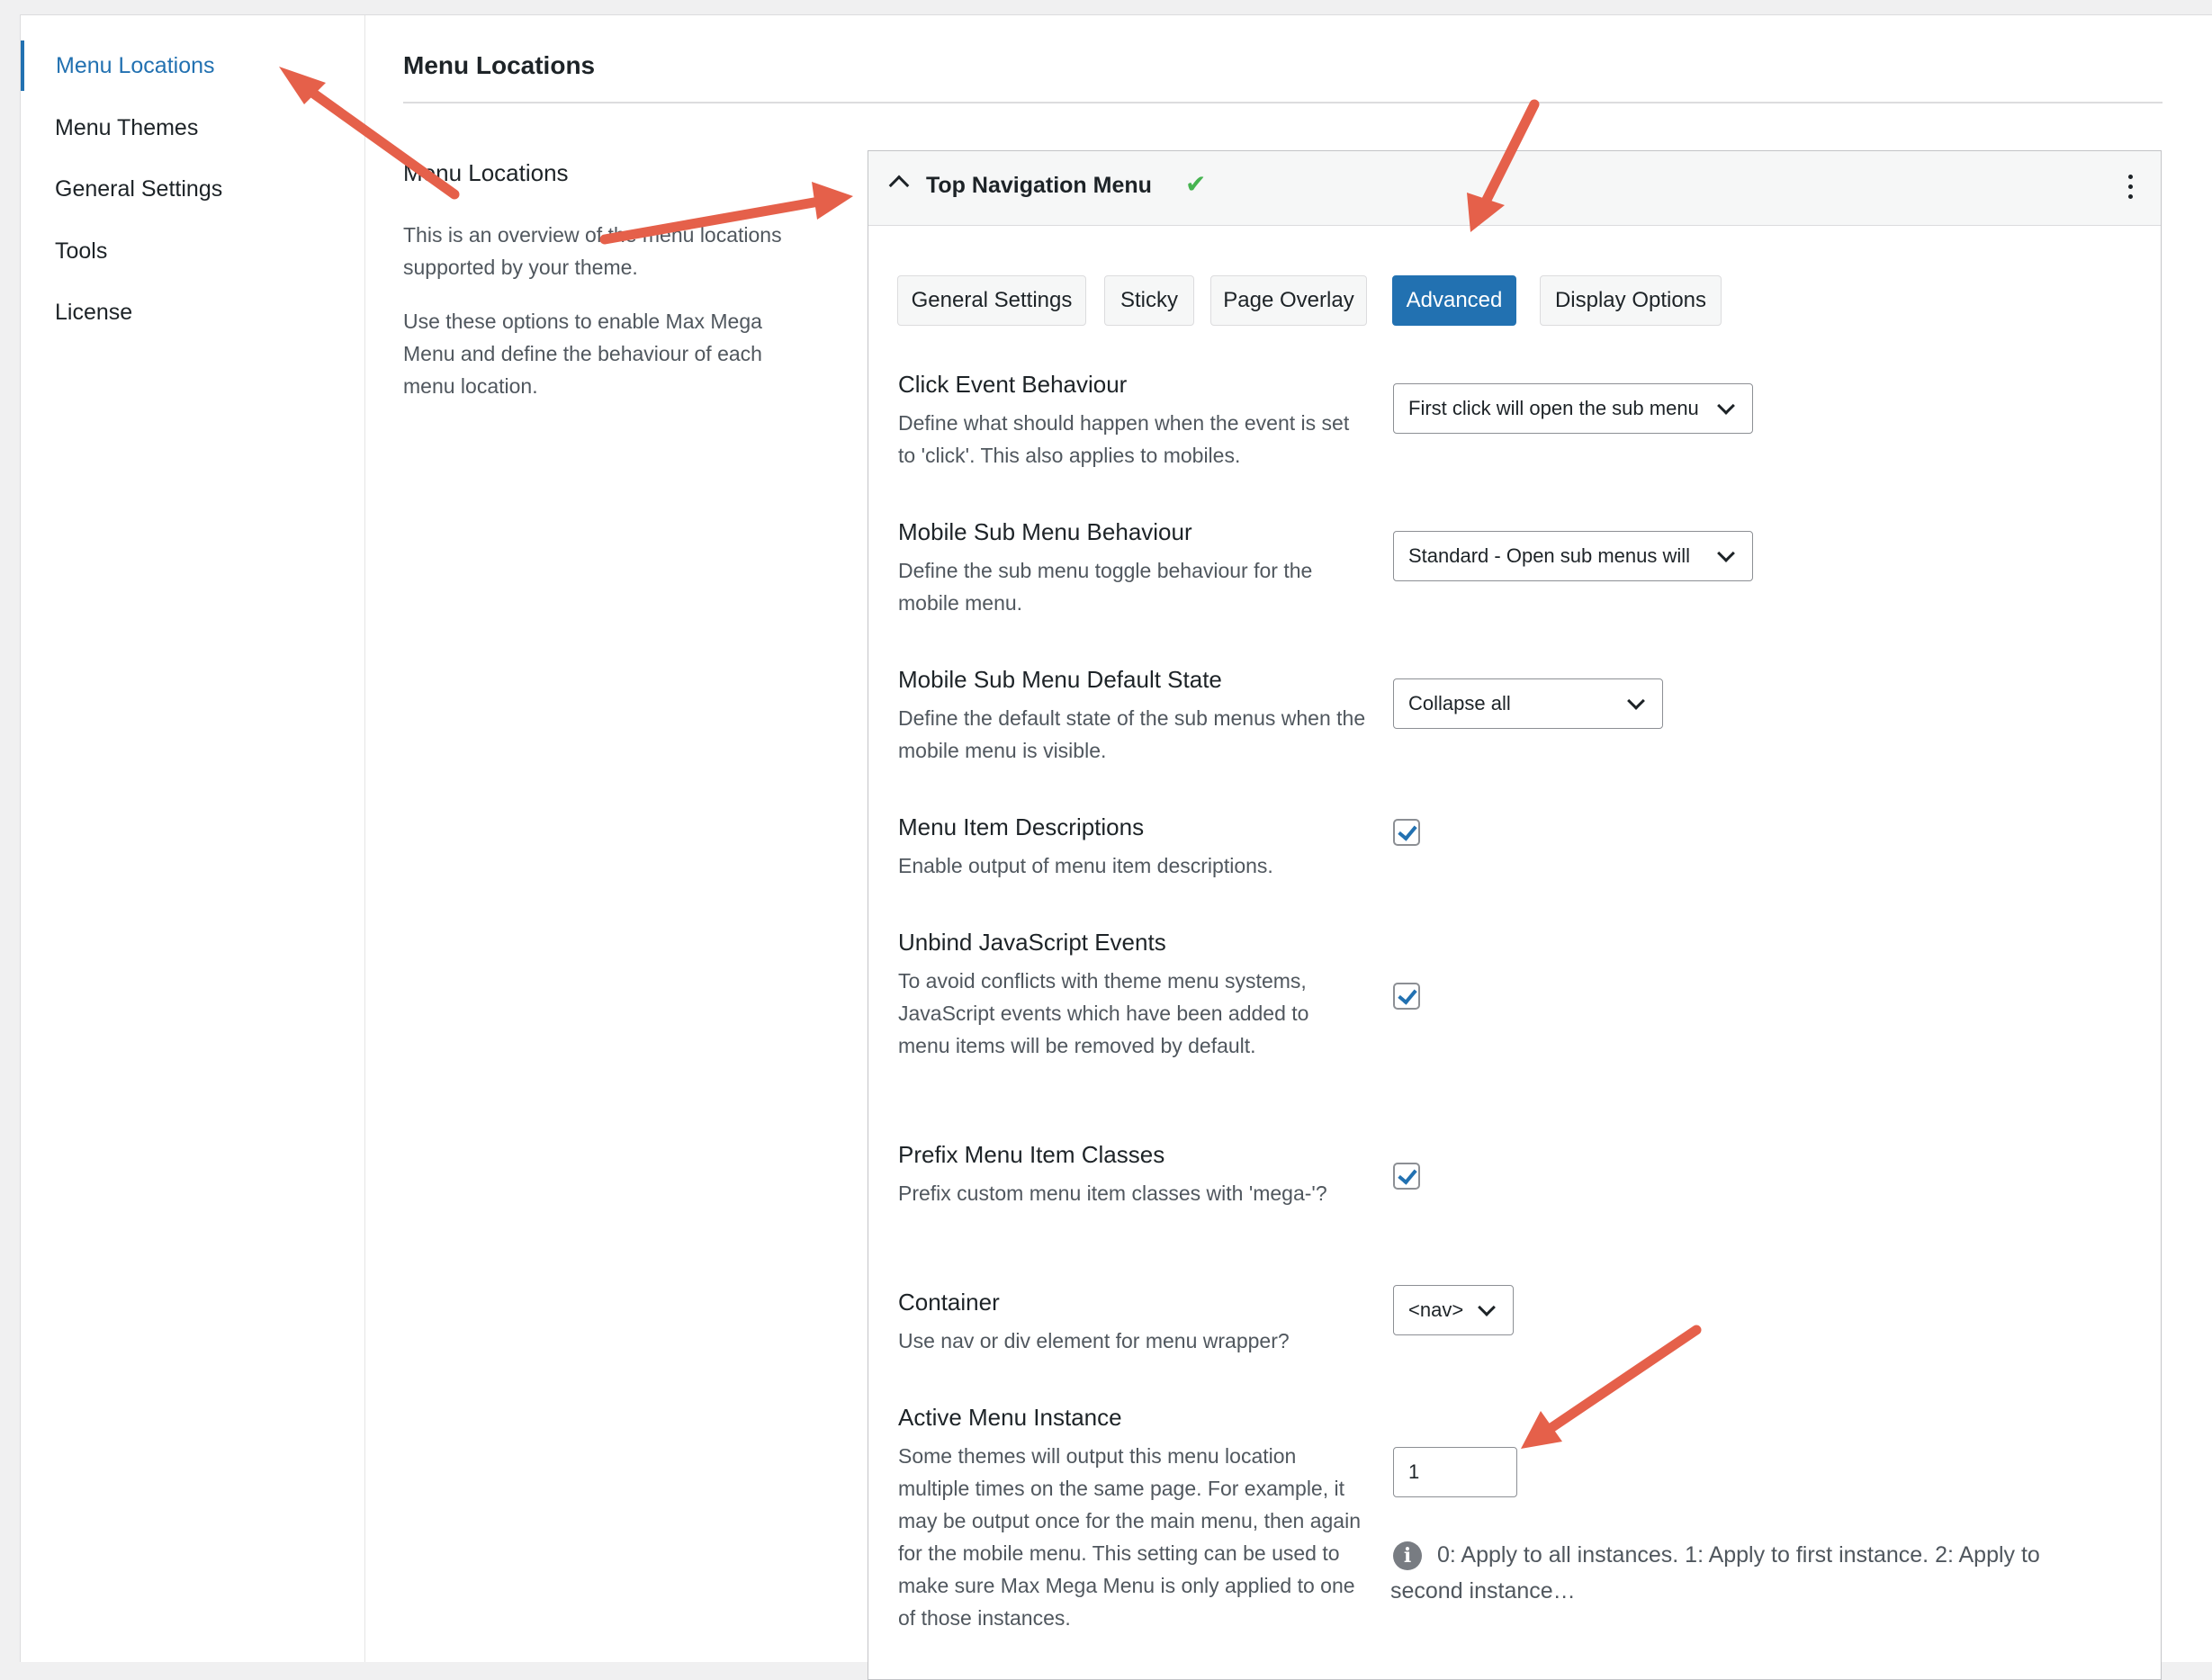 This screenshot has height=1680, width=2212. Describe the element at coordinates (1455, 1472) in the screenshot. I see `active-instance-input` at that location.